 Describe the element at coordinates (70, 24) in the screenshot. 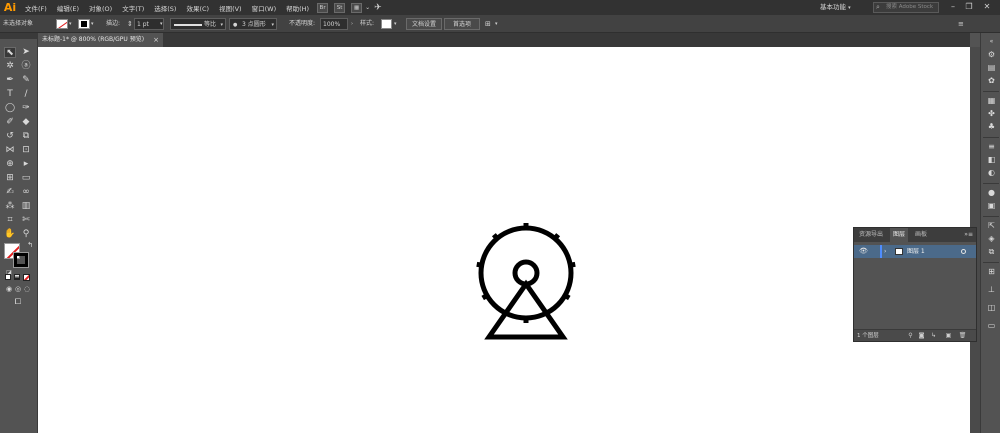

I see `fill-dropdown-icon: ▾` at that location.